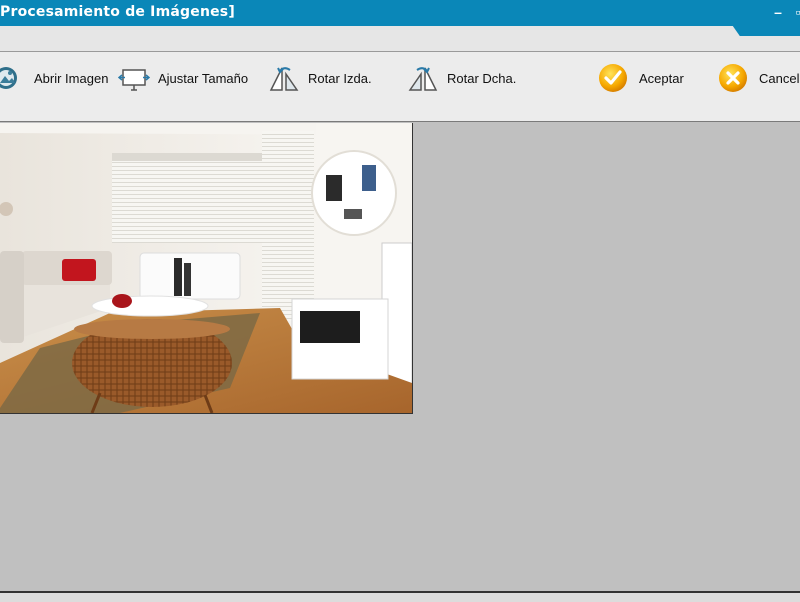 The width and height of the screenshot is (800, 602). I want to click on resize-icon, so click(134, 80).